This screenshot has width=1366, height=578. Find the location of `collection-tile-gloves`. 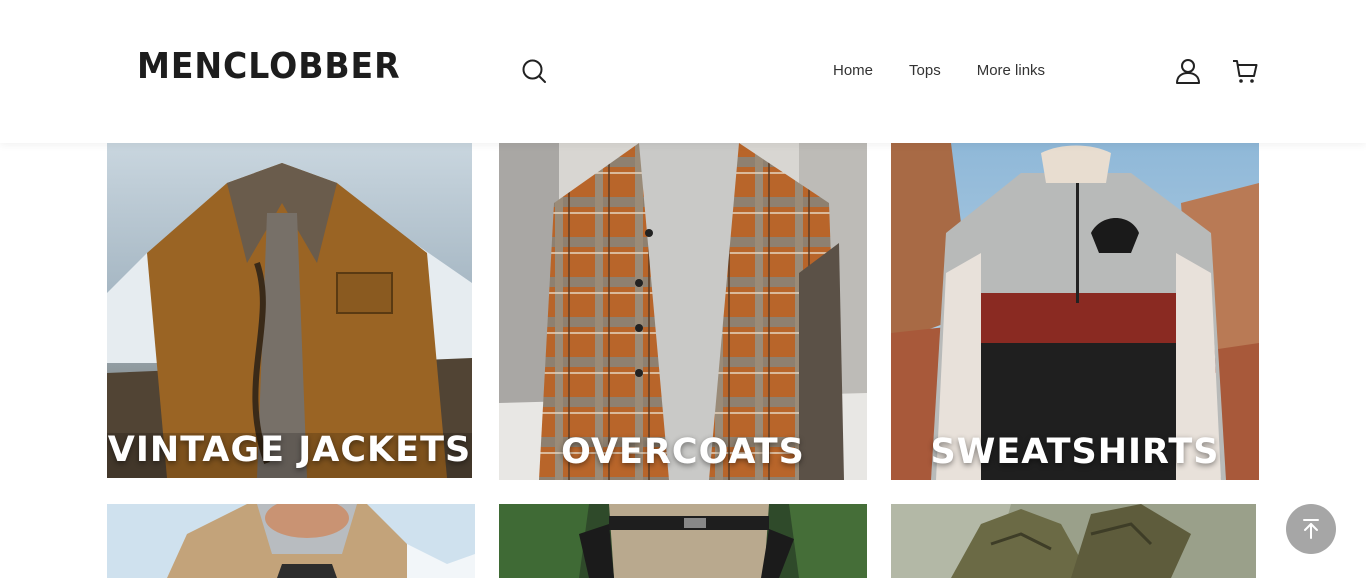

collection-tile-gloves is located at coordinates (1073, 541).